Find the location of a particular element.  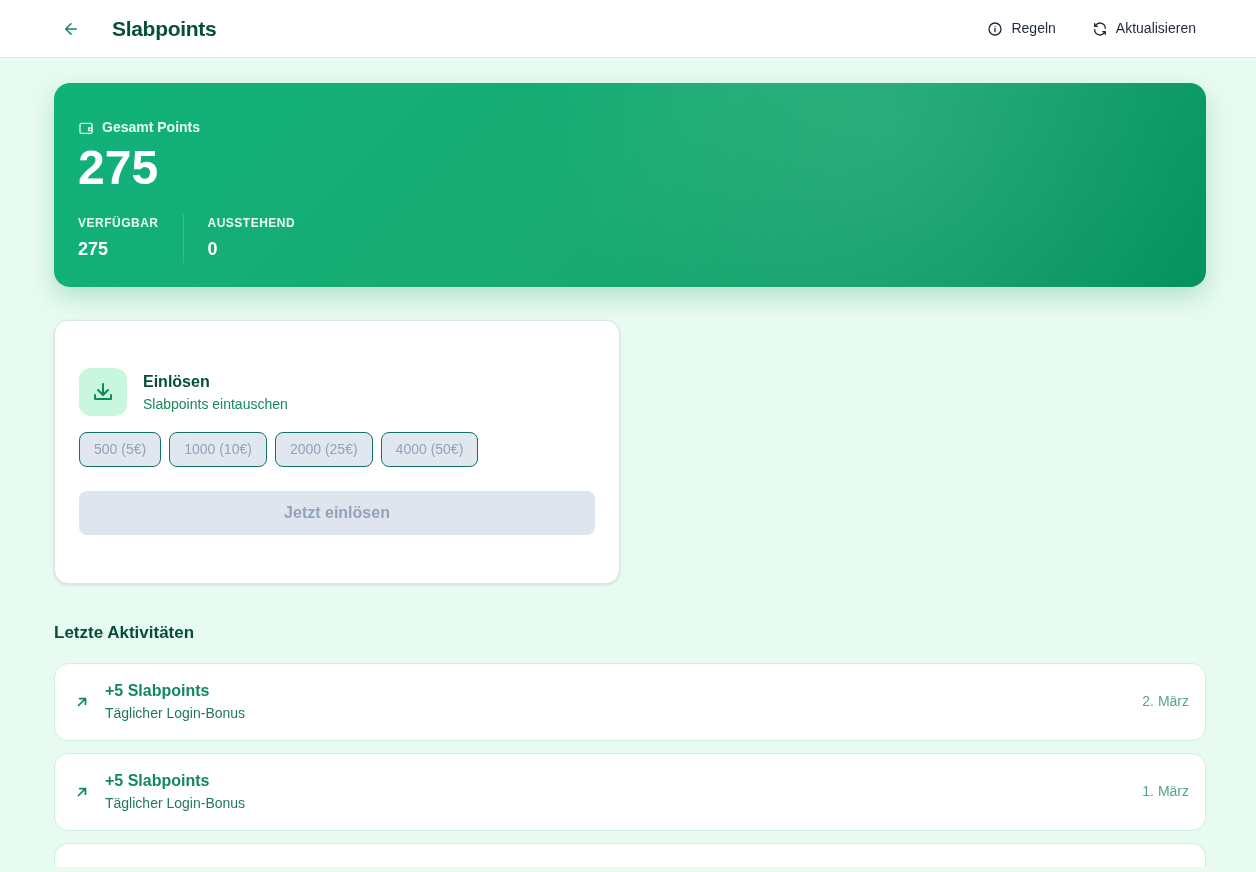

stat-label: AUSSTEHEND is located at coordinates (251, 223).